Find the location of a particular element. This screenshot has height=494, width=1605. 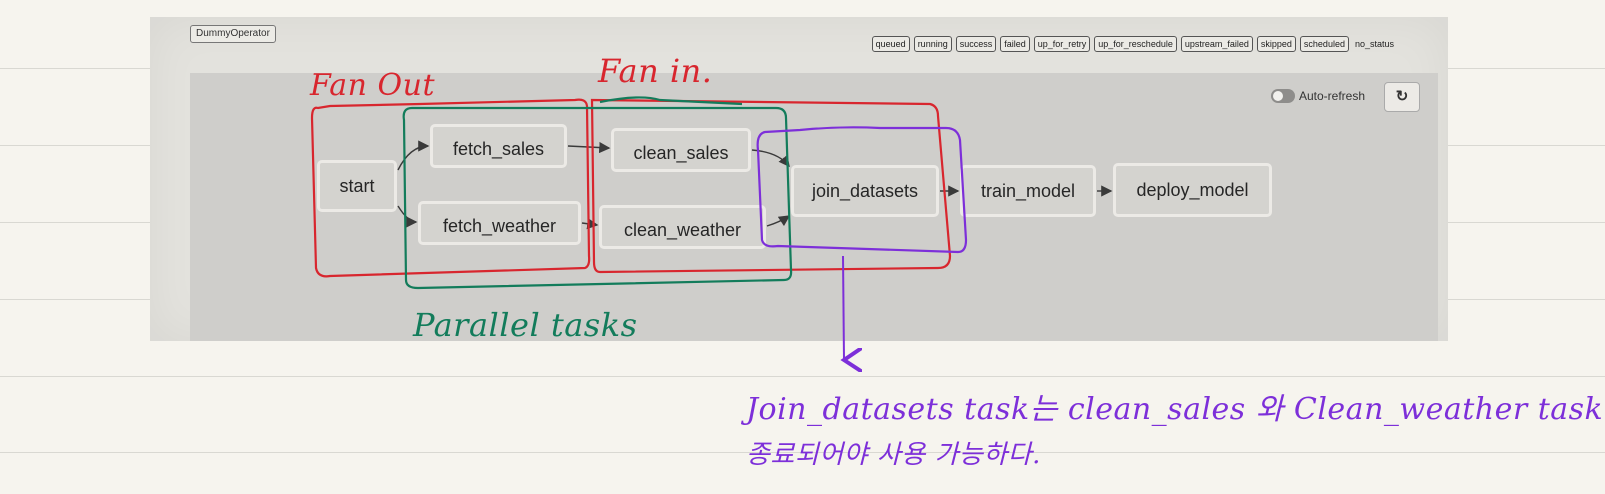

legend-state: upstream_failed is located at coordinates (1216, 44).